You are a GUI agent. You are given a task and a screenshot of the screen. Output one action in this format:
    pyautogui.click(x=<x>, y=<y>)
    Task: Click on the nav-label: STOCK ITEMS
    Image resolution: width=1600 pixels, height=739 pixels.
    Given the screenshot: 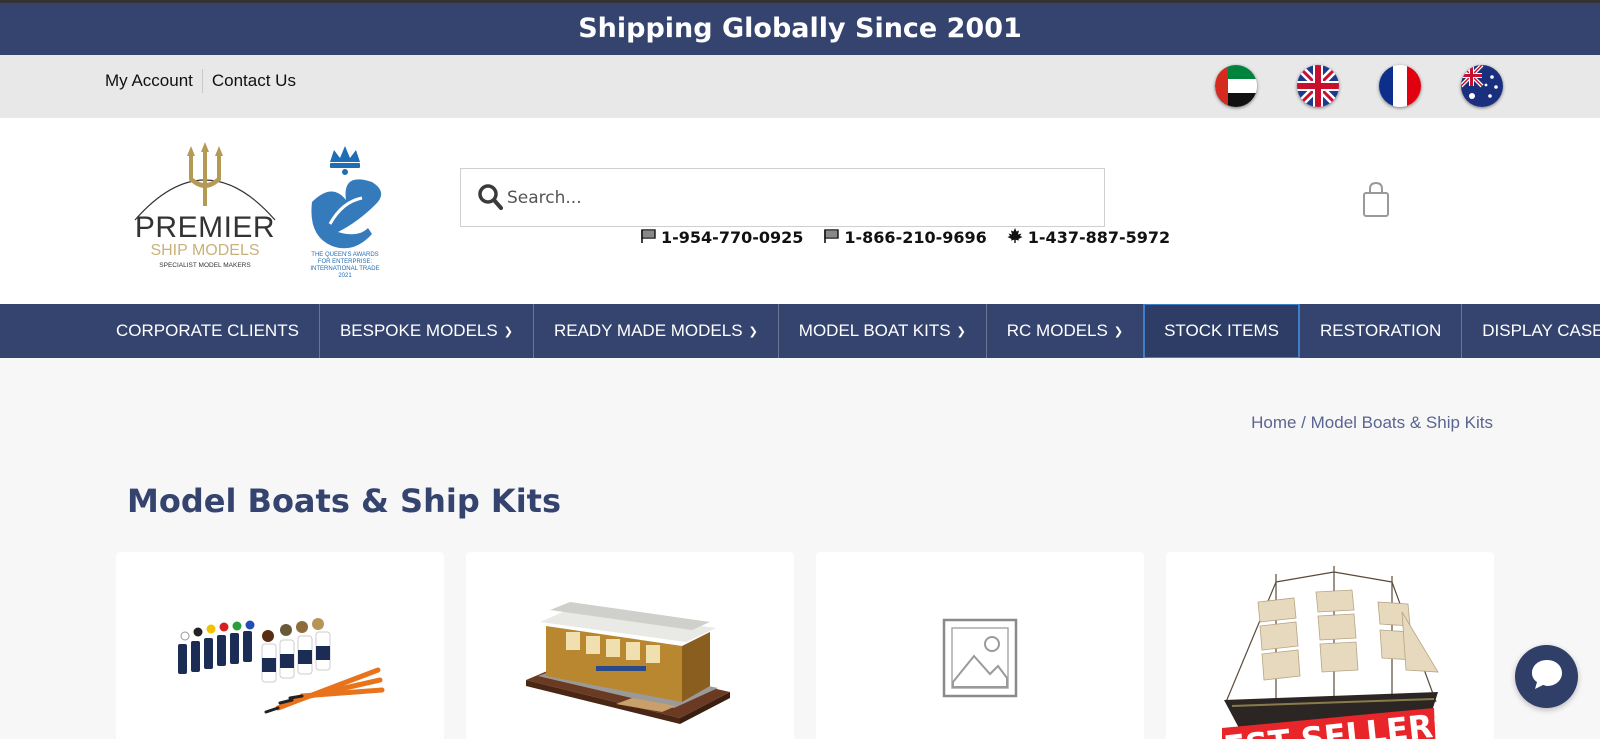 What is the action you would take?
    pyautogui.click(x=1222, y=330)
    